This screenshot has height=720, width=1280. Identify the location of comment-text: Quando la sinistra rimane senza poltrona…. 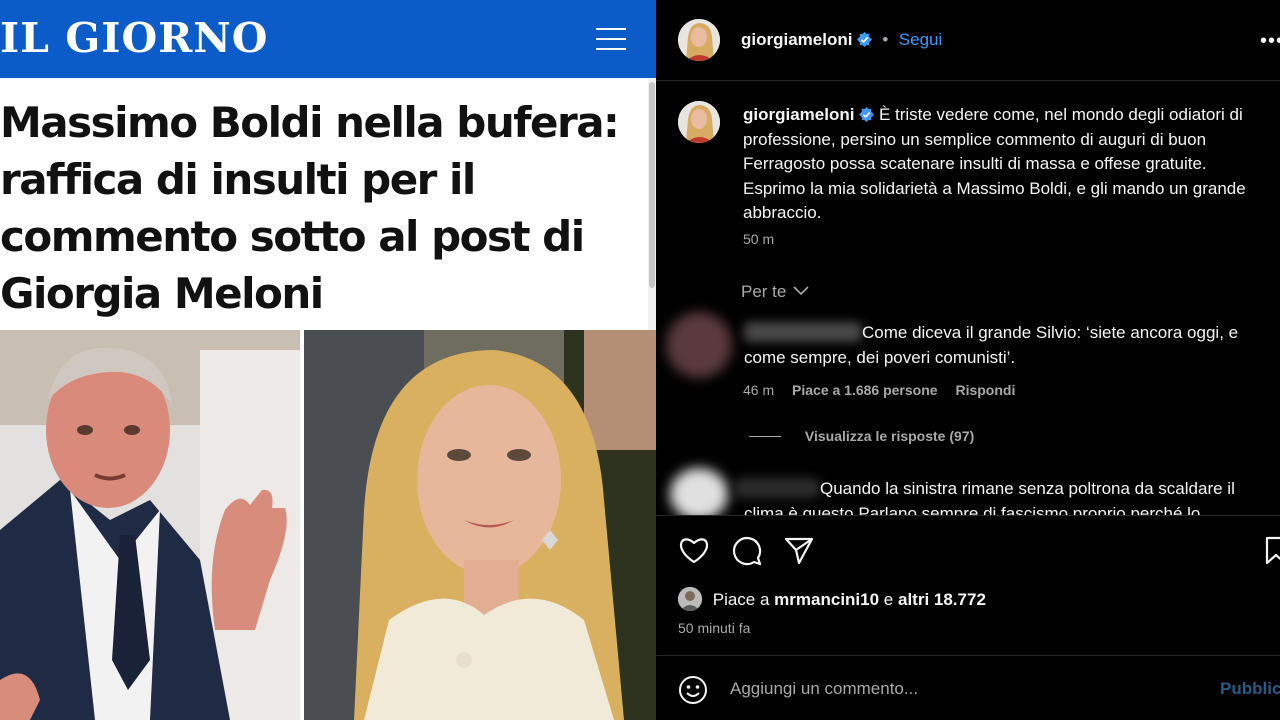
(989, 497).